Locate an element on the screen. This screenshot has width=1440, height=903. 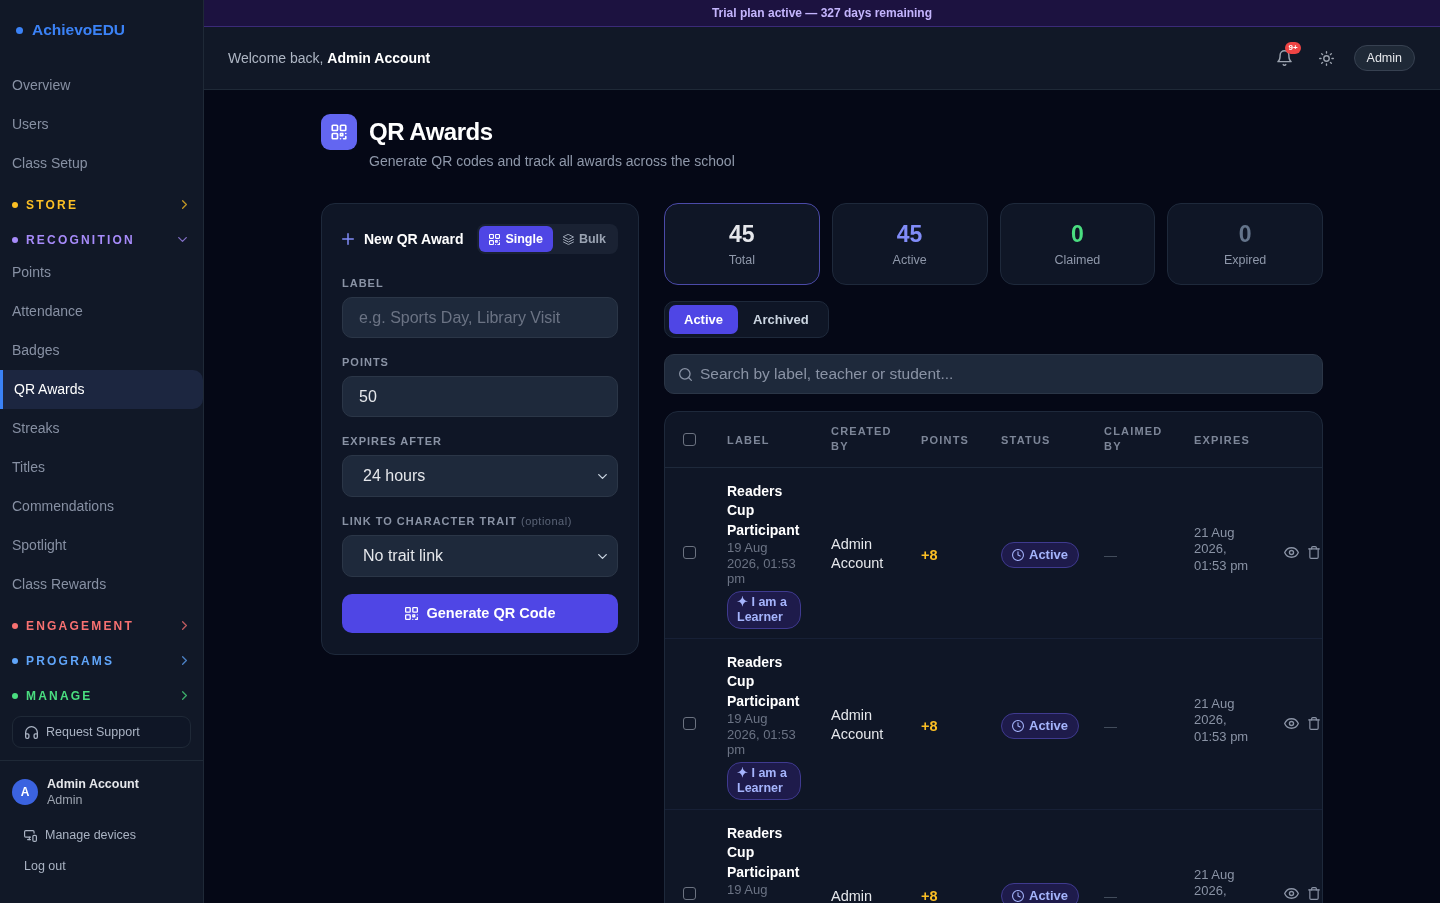
stat-value: 0 is located at coordinates (1245, 234).